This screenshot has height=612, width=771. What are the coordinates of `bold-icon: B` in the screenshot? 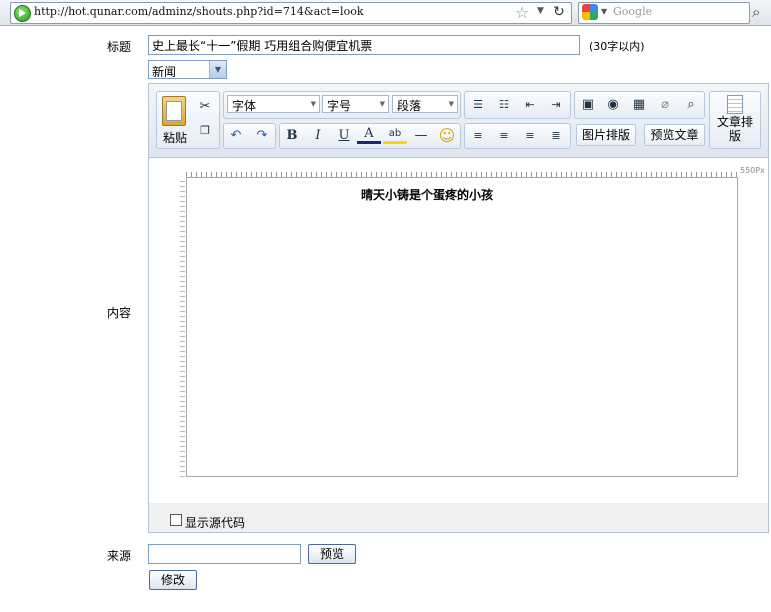 It's located at (292, 136).